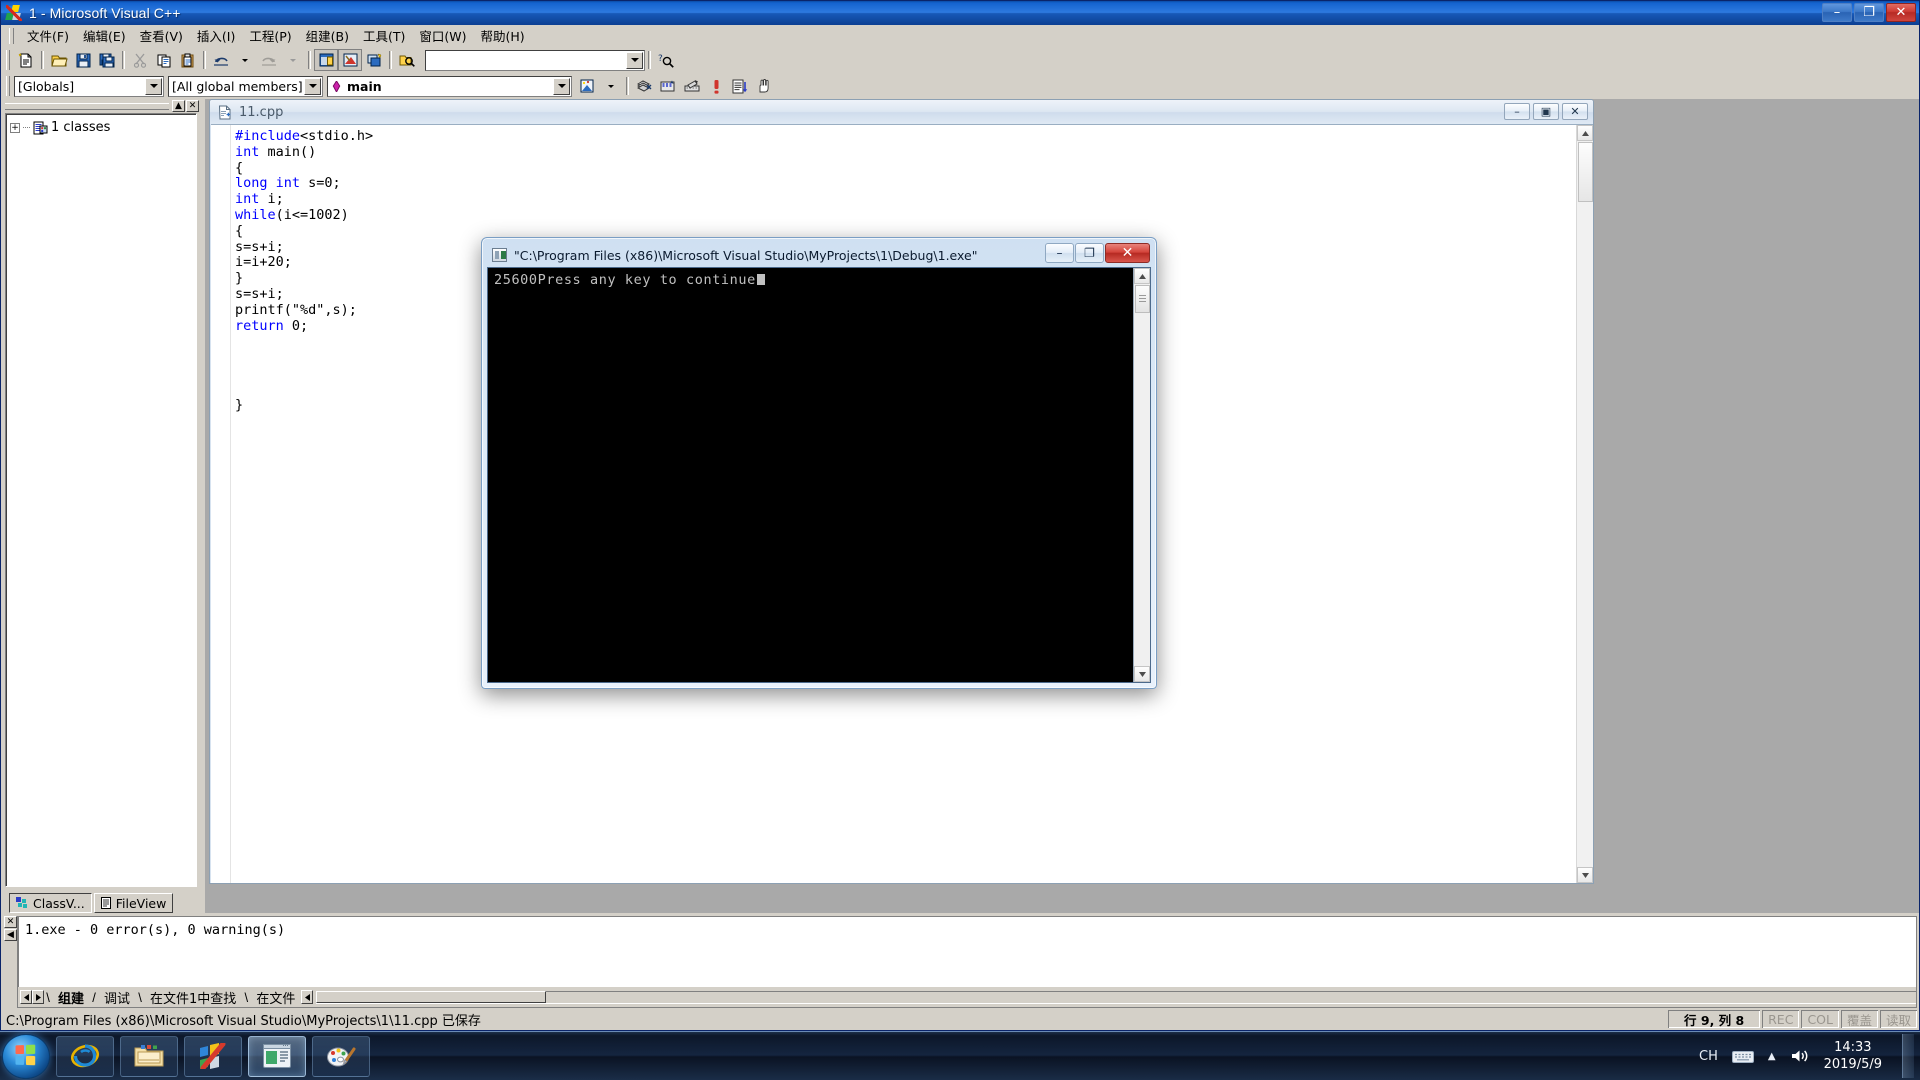 The height and width of the screenshot is (1080, 1920). I want to click on show-hidden-icons-button: ▲, so click(1772, 1056).